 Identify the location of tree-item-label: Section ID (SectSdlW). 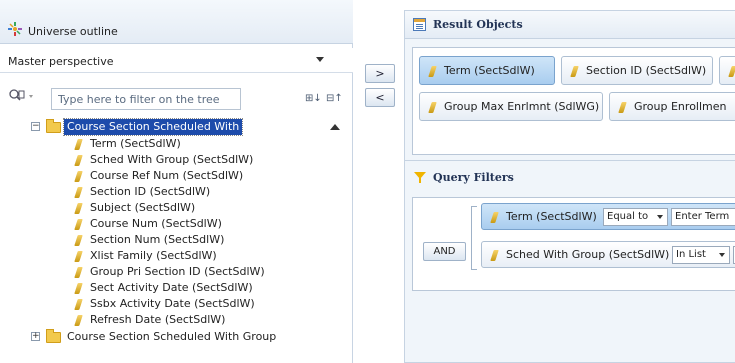
(150, 192).